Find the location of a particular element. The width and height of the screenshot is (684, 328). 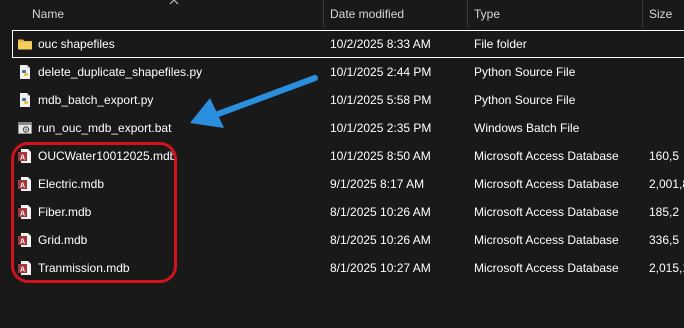

file-name: run_ouc_mdb_export.bat is located at coordinates (105, 128).